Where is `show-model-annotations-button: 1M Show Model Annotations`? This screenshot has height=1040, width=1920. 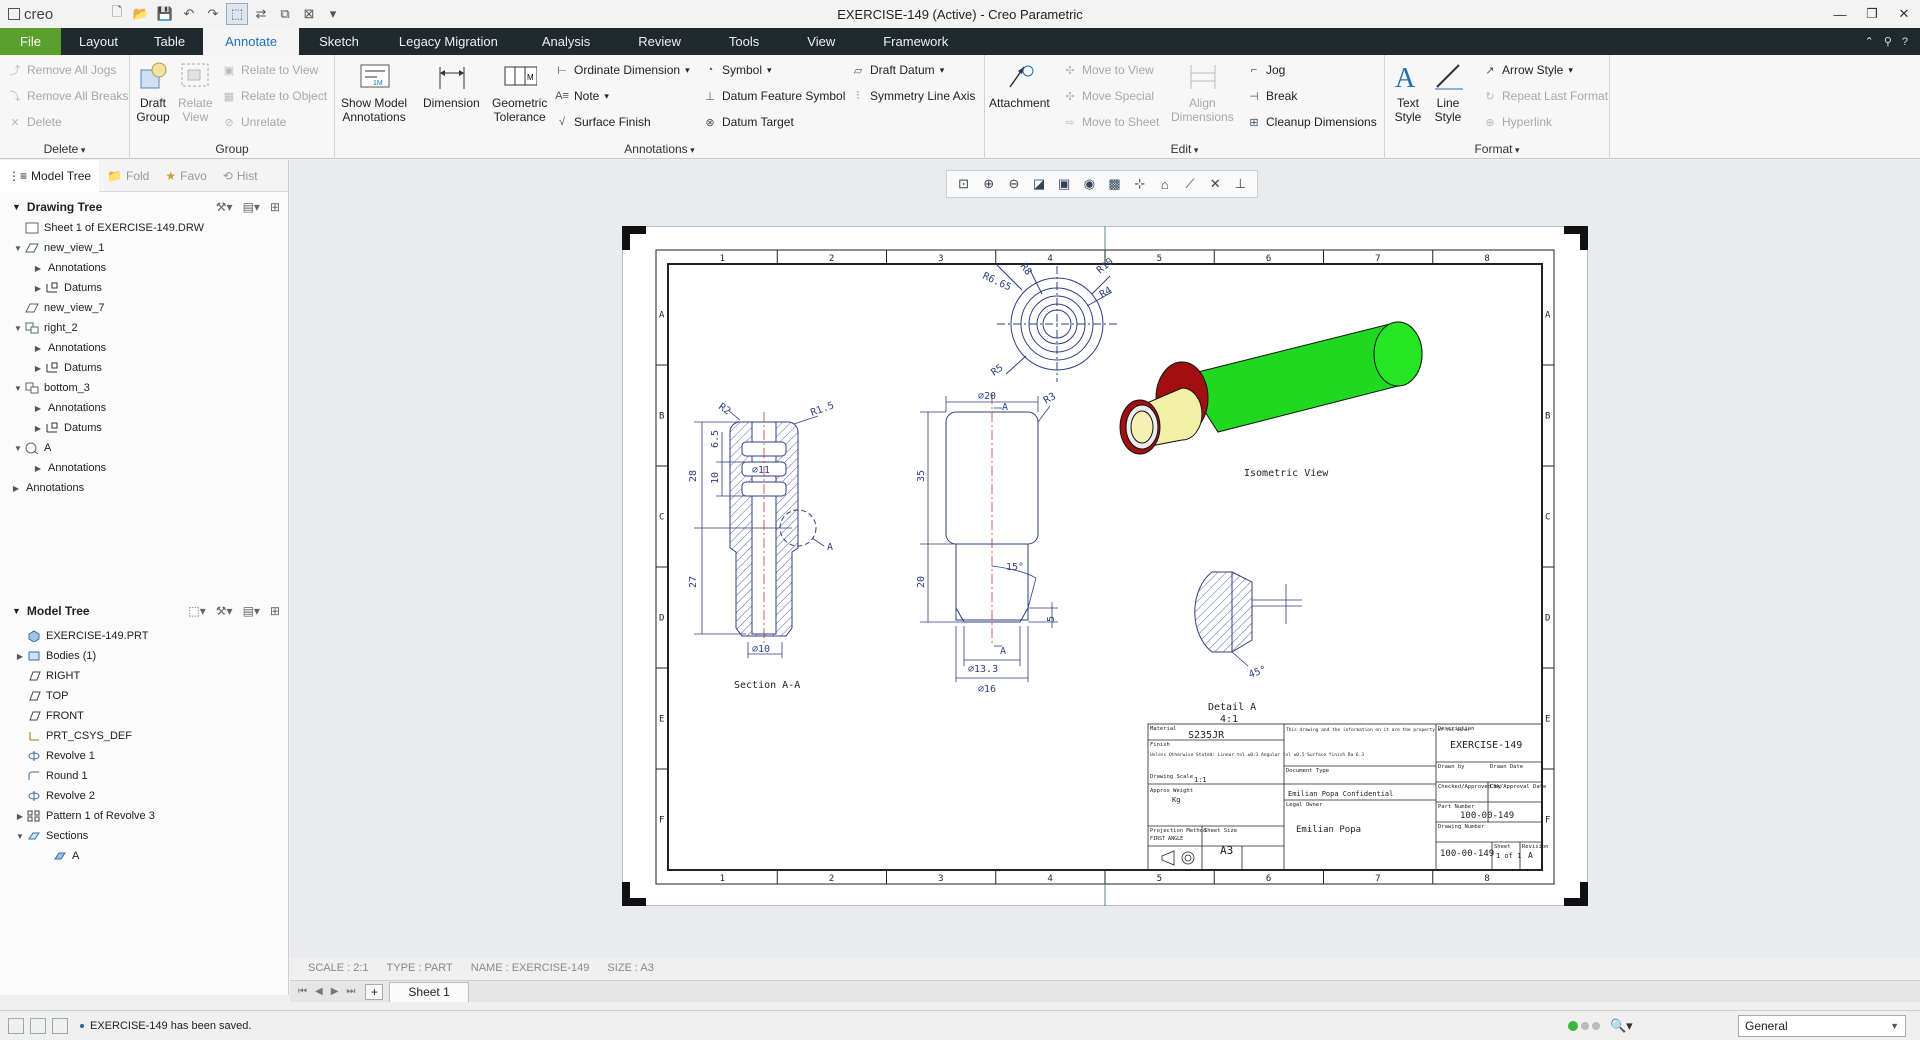
show-model-annotations-button: 1M Show Model Annotations is located at coordinates (374, 91).